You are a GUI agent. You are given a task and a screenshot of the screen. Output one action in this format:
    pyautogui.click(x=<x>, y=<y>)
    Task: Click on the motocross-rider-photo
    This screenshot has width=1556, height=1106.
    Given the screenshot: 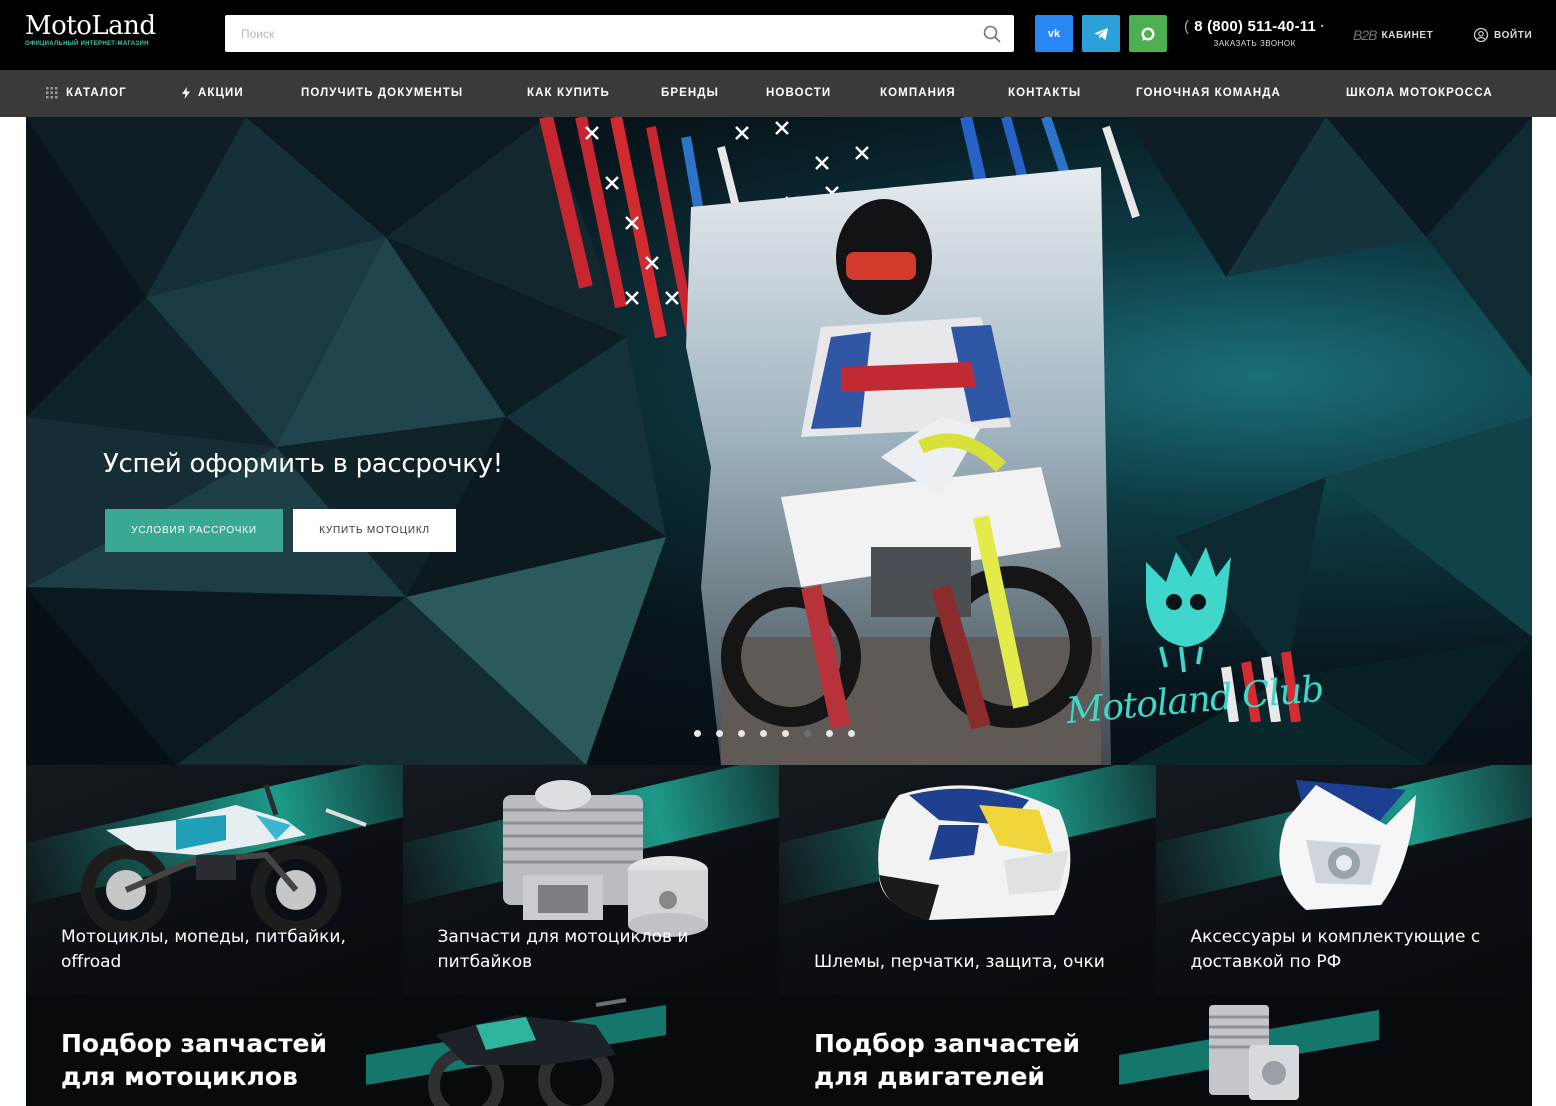 What is the action you would take?
    pyautogui.click(x=898, y=466)
    